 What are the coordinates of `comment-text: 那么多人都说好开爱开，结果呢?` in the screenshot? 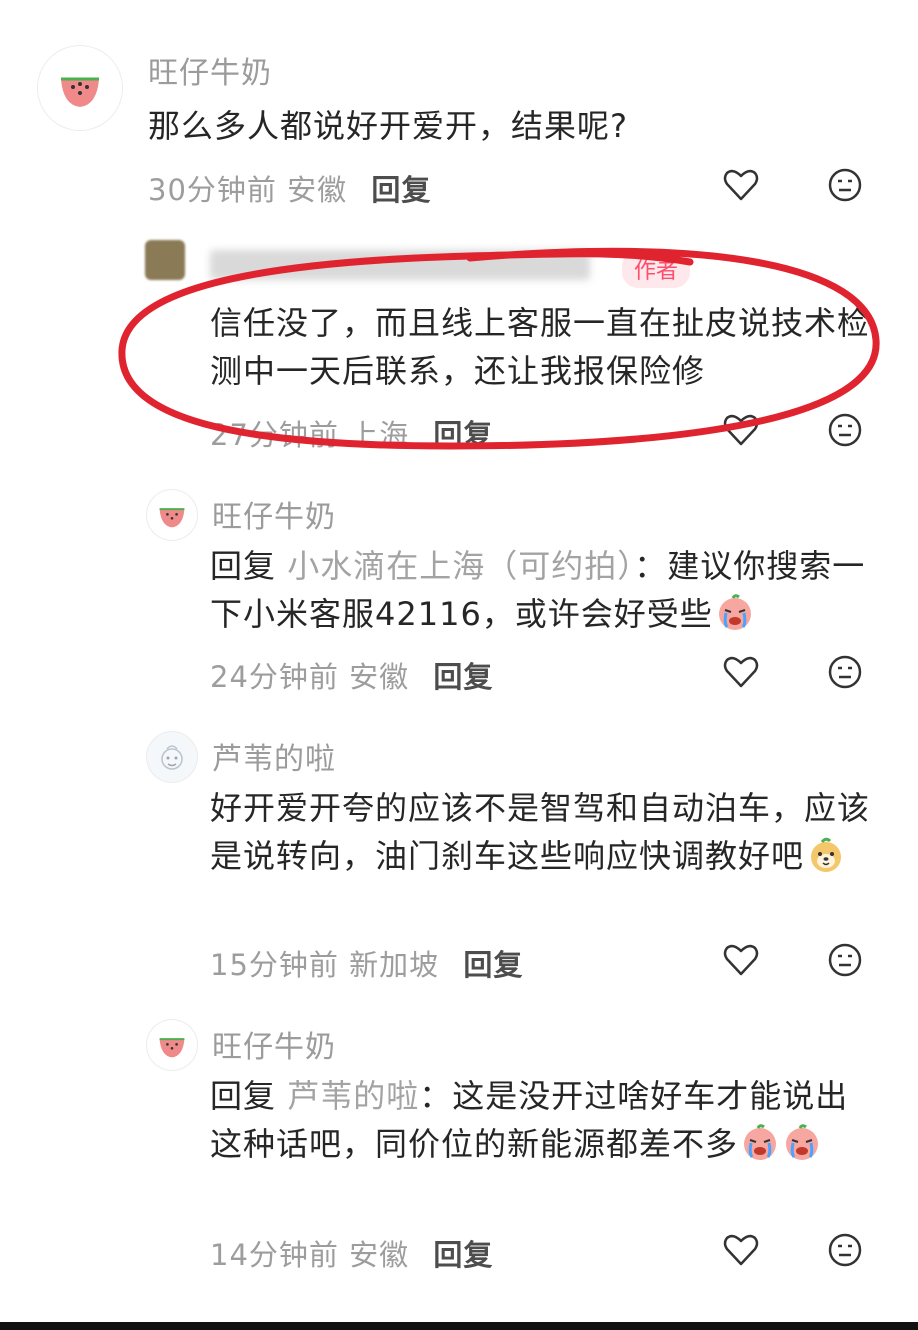 It's located at (388, 126).